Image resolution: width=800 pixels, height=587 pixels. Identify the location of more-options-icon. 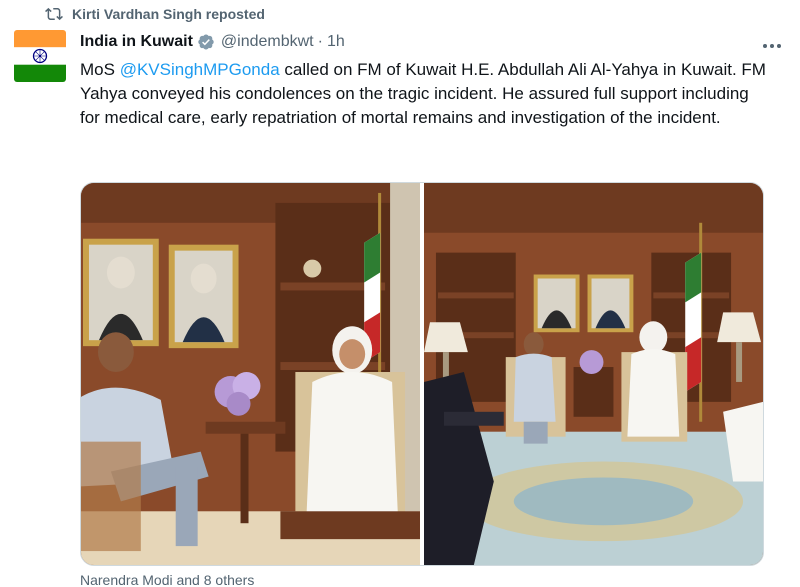
(772, 46).